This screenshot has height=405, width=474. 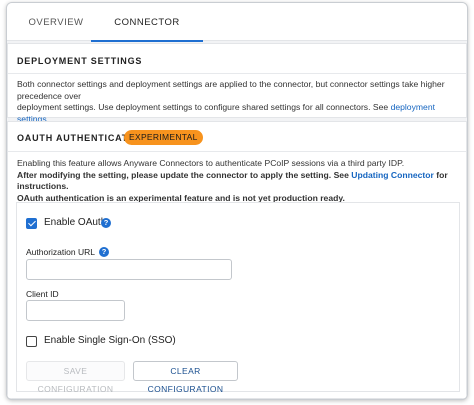 I want to click on authorization-url-input, so click(x=129, y=269).